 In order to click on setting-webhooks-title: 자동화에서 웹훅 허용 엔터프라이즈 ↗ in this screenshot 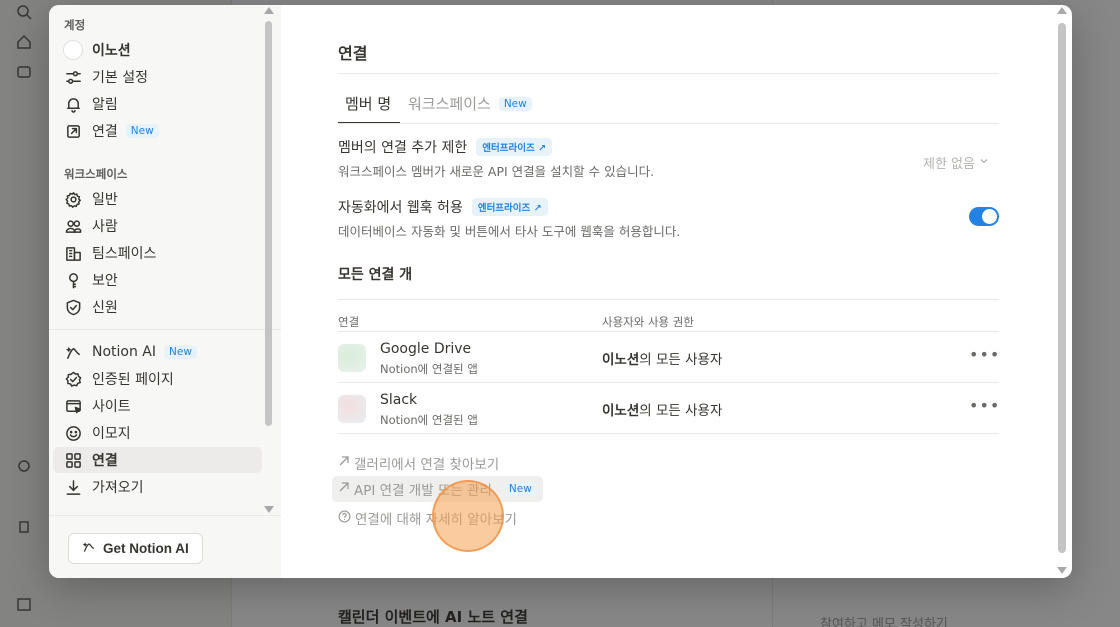, I will do `click(443, 207)`.